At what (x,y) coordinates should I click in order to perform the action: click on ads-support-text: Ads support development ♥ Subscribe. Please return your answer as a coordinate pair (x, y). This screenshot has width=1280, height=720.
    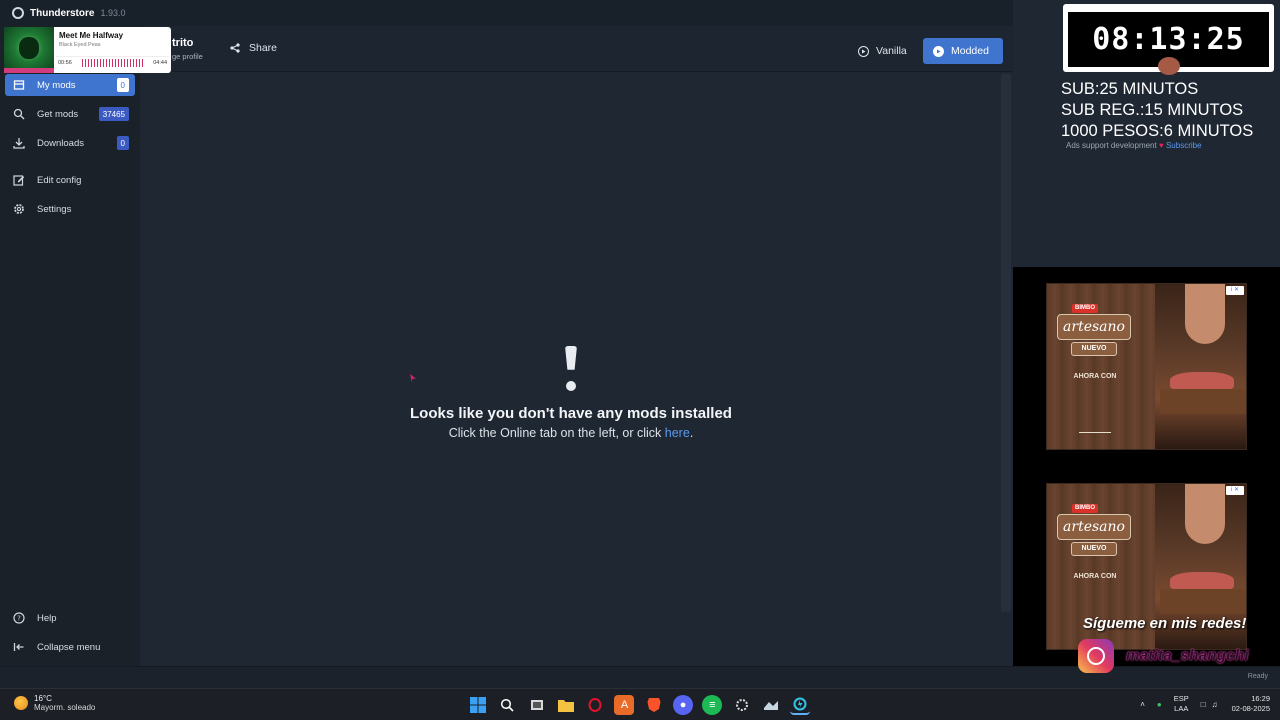
    Looking at the image, I should click on (1134, 145).